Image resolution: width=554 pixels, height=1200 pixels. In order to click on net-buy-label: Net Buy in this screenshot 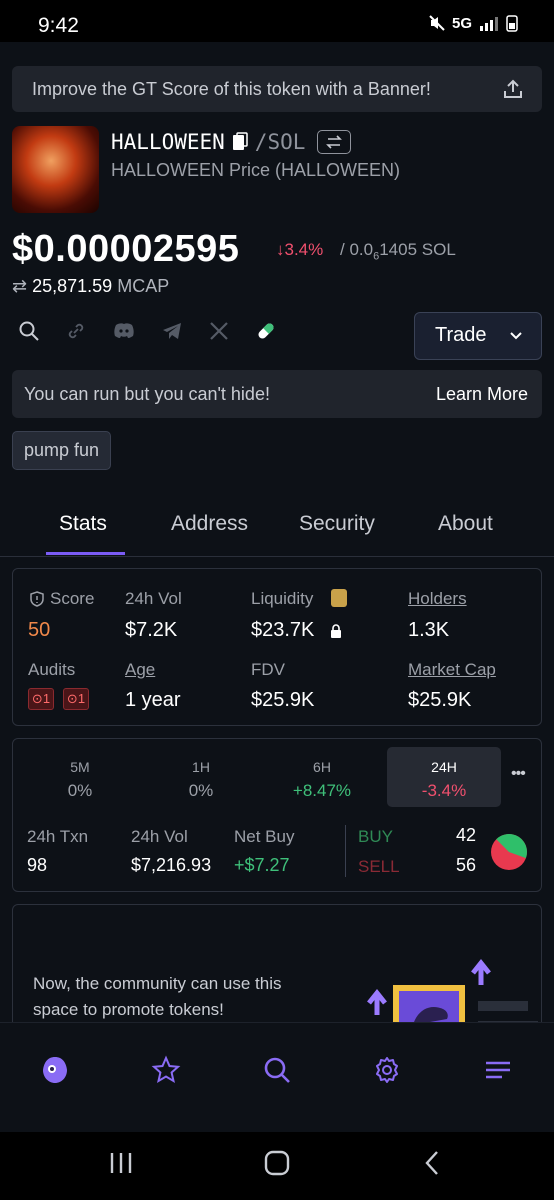, I will do `click(264, 836)`.